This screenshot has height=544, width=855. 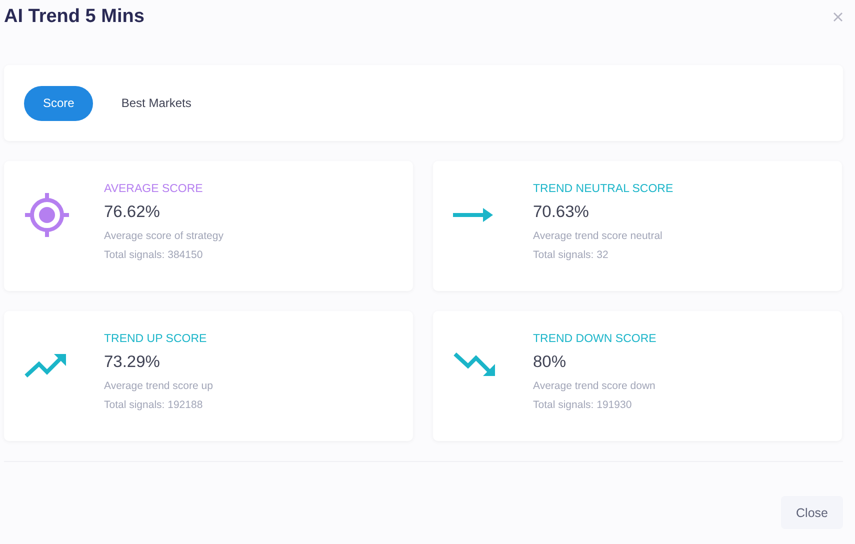 What do you see at coordinates (154, 190) in the screenshot?
I see `card-title: AVERAGE SCORE` at bounding box center [154, 190].